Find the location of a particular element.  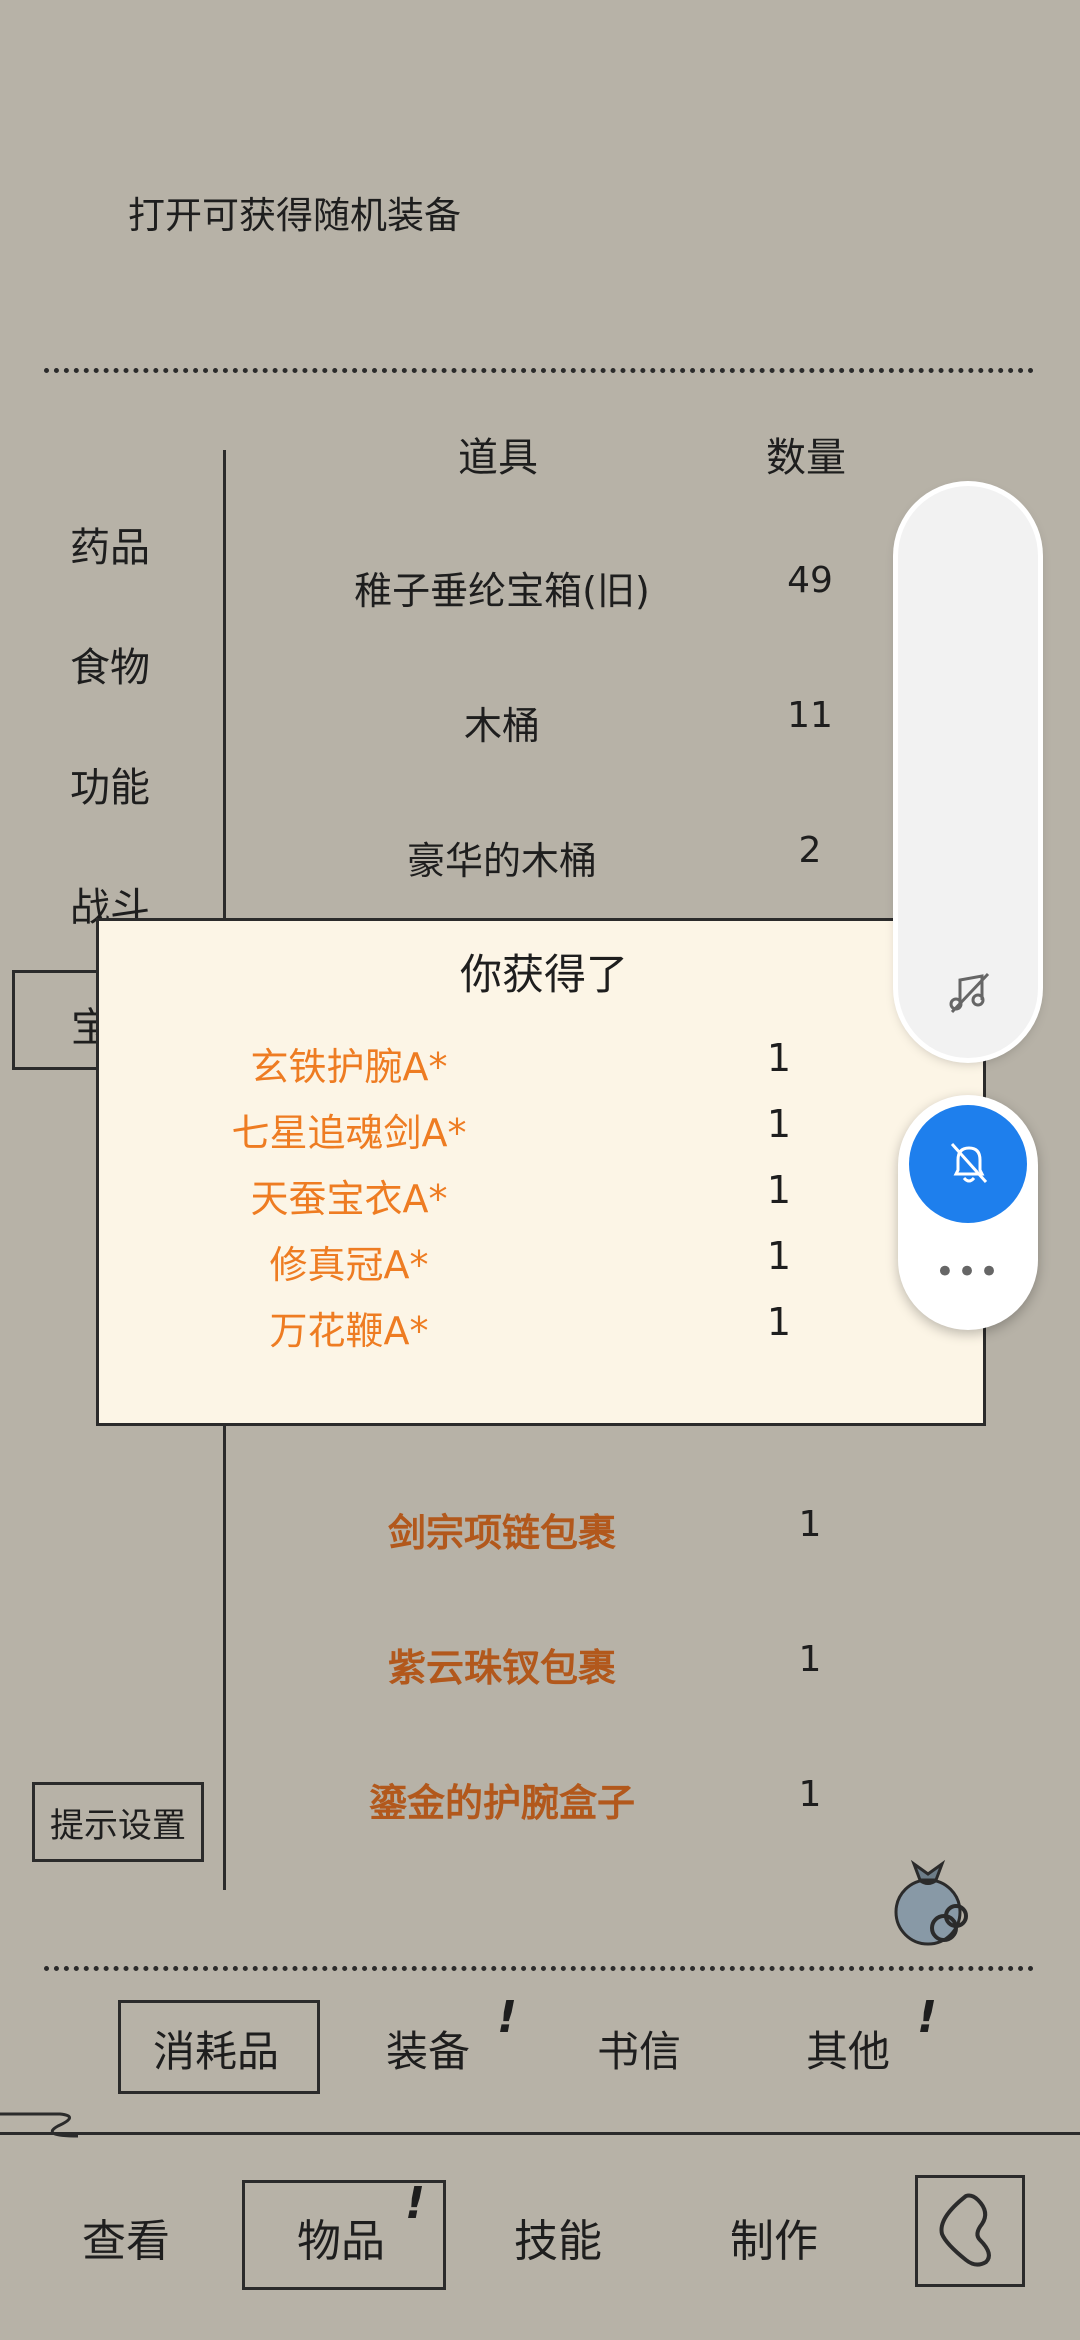

item-row-name: 鎏金的护腕盒子 is located at coordinates (502, 1799).